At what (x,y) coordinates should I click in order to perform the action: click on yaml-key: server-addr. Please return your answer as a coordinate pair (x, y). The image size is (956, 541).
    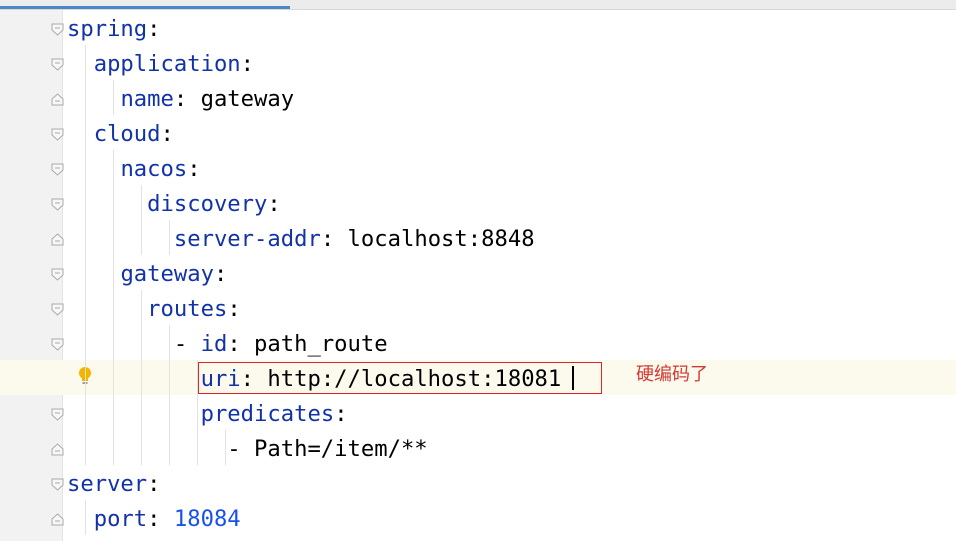
    Looking at the image, I should click on (247, 239).